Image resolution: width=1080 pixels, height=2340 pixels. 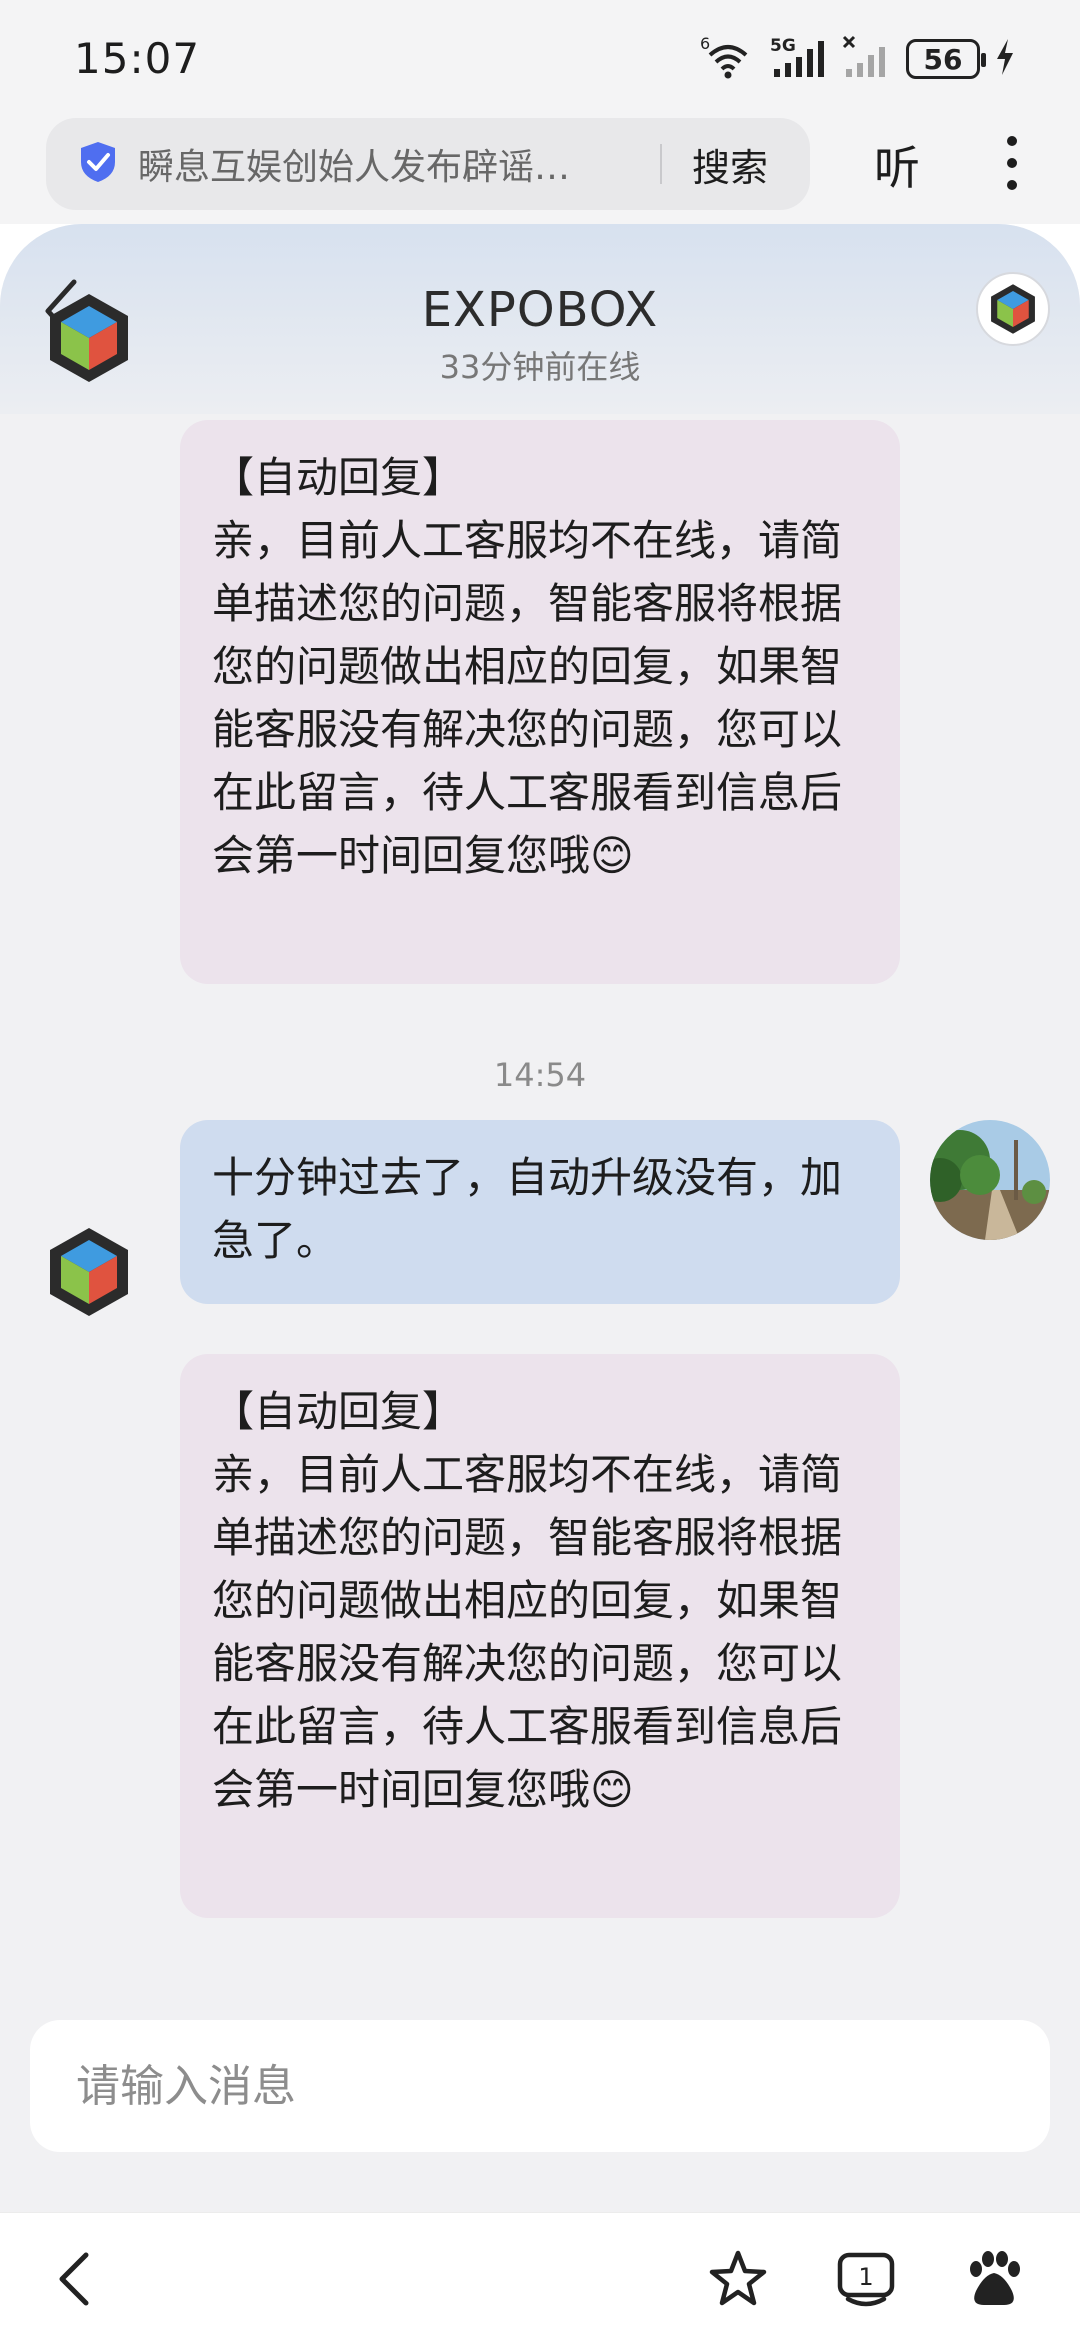 What do you see at coordinates (730, 164) in the screenshot?
I see `search-button: 搜索` at bounding box center [730, 164].